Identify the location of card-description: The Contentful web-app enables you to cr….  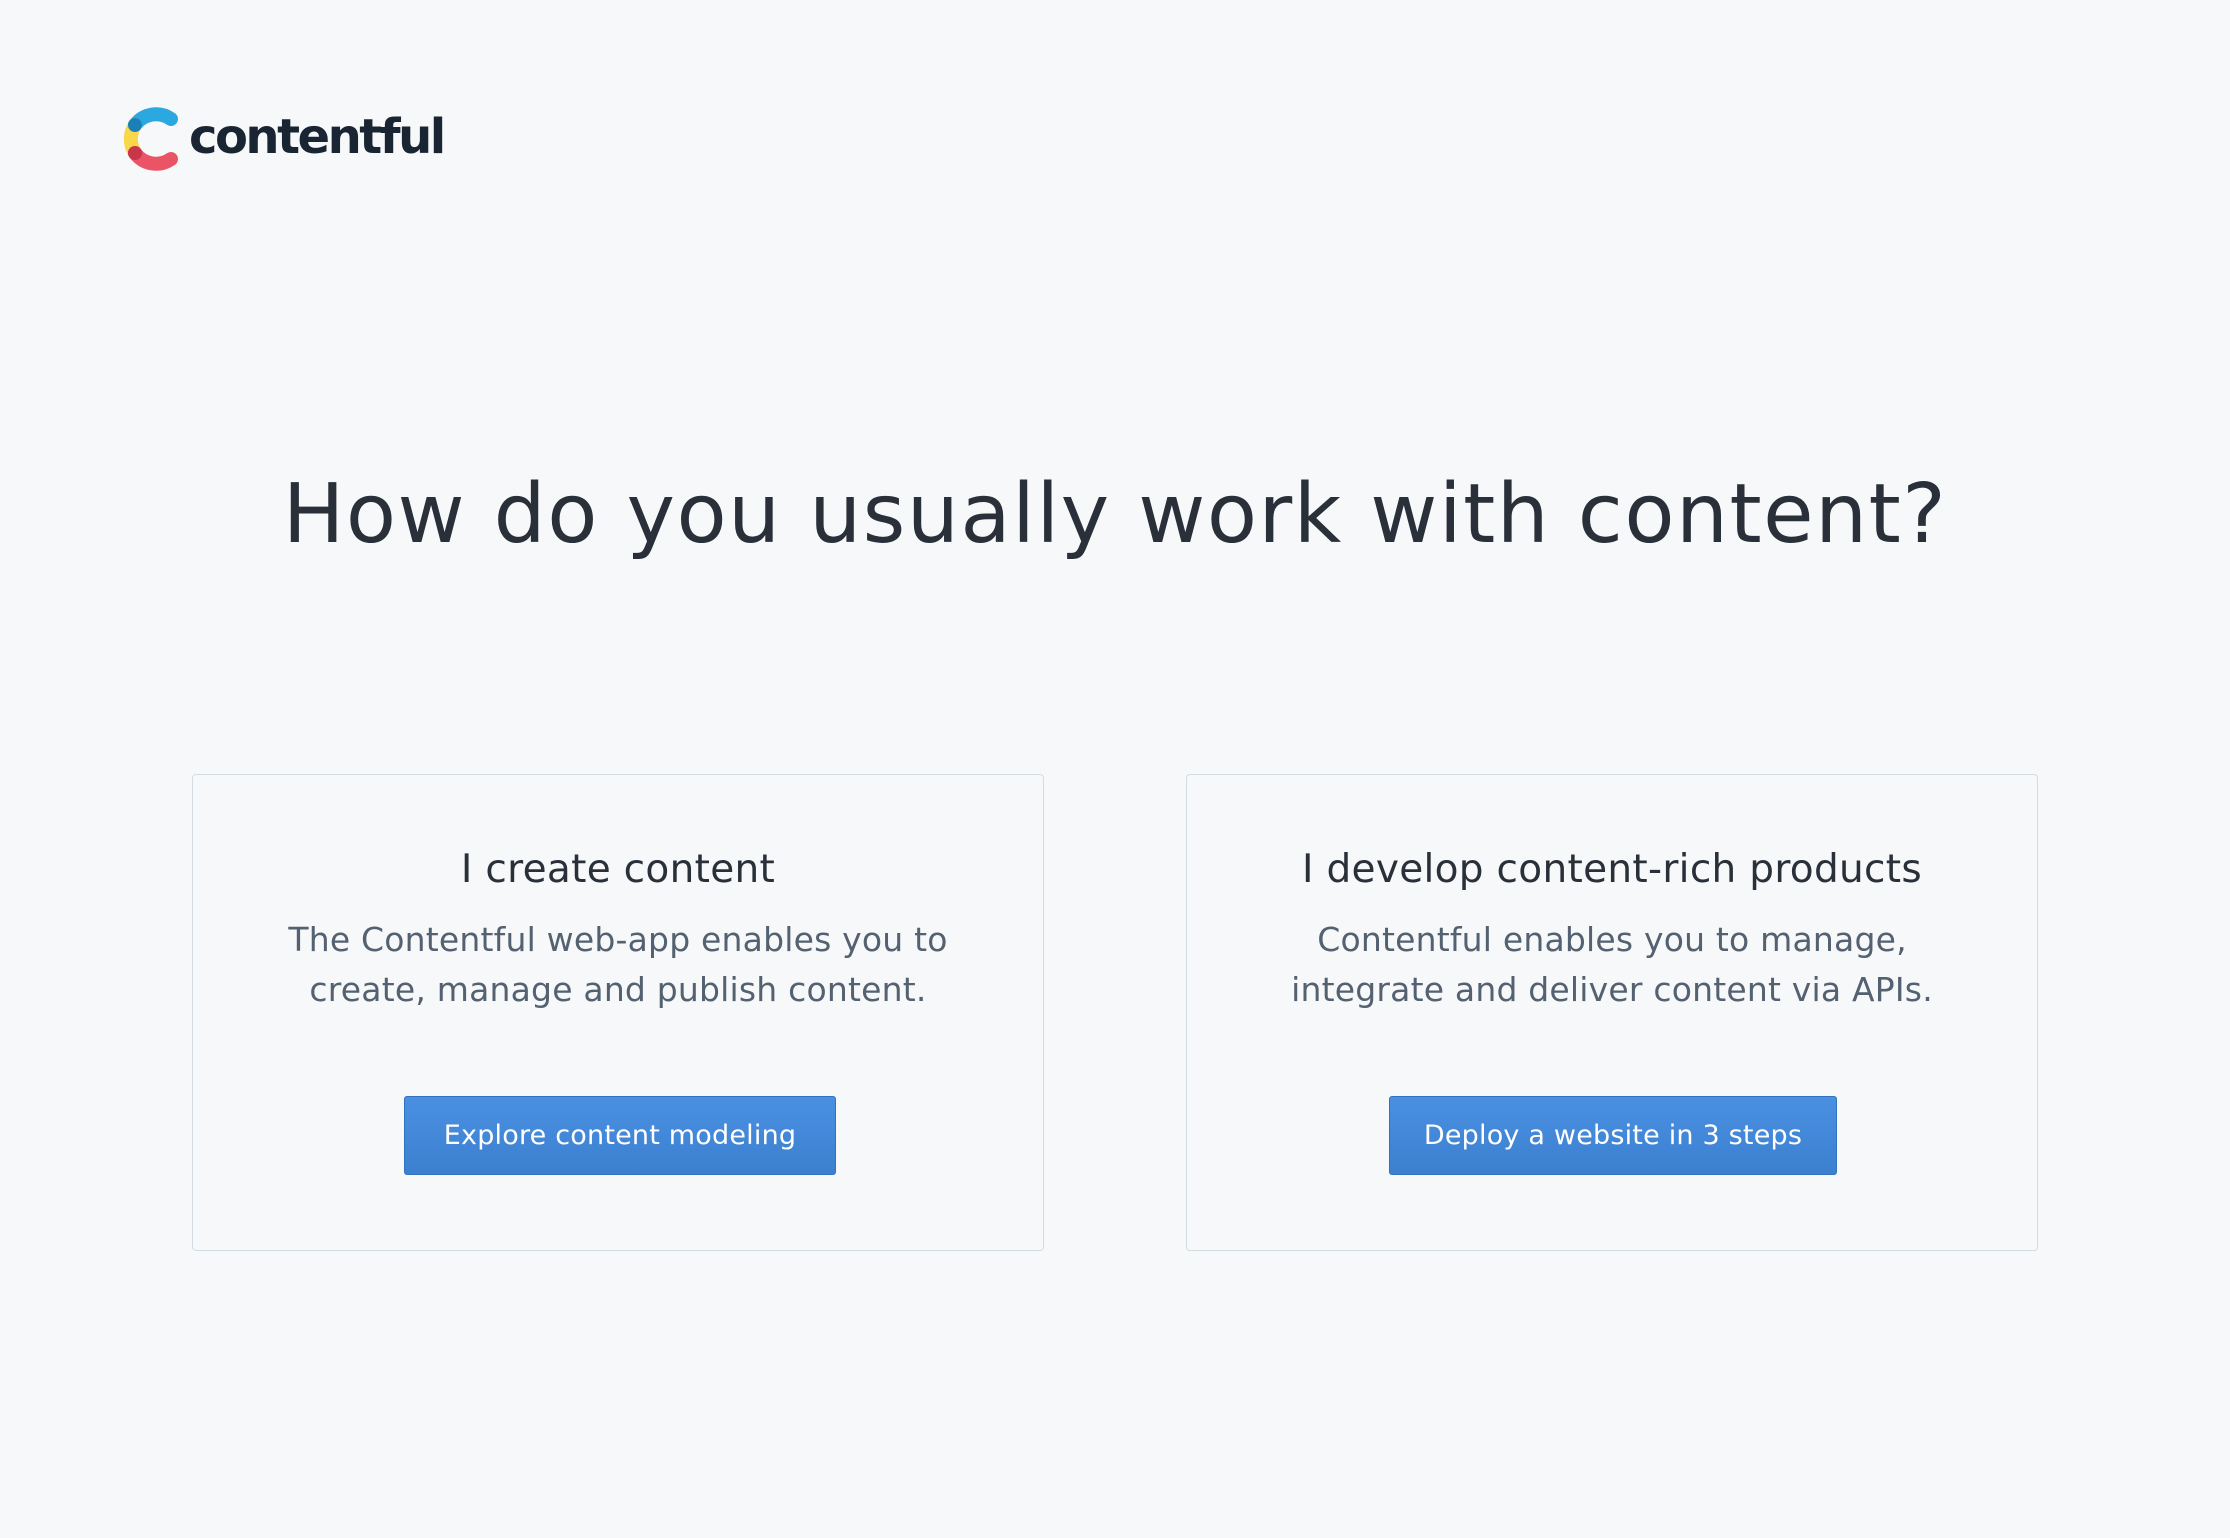
(618, 964).